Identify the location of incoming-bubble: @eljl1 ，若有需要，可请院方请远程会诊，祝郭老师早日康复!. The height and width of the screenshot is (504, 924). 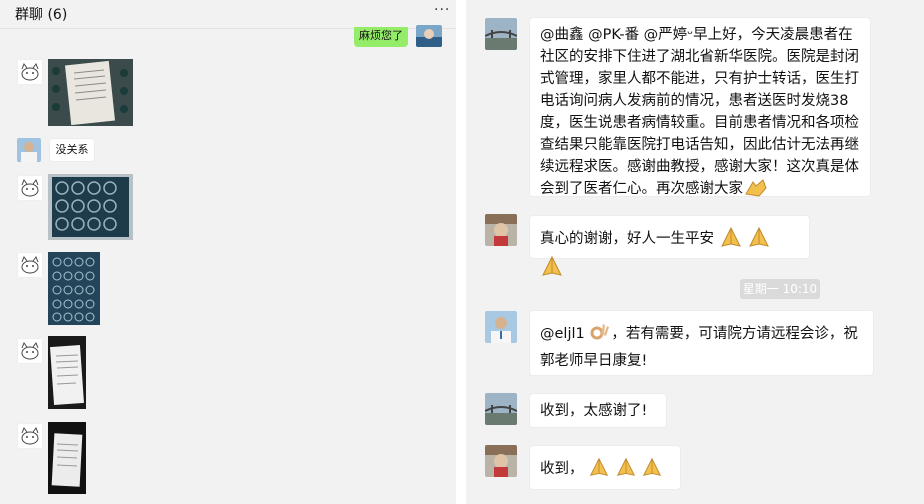
(701, 343).